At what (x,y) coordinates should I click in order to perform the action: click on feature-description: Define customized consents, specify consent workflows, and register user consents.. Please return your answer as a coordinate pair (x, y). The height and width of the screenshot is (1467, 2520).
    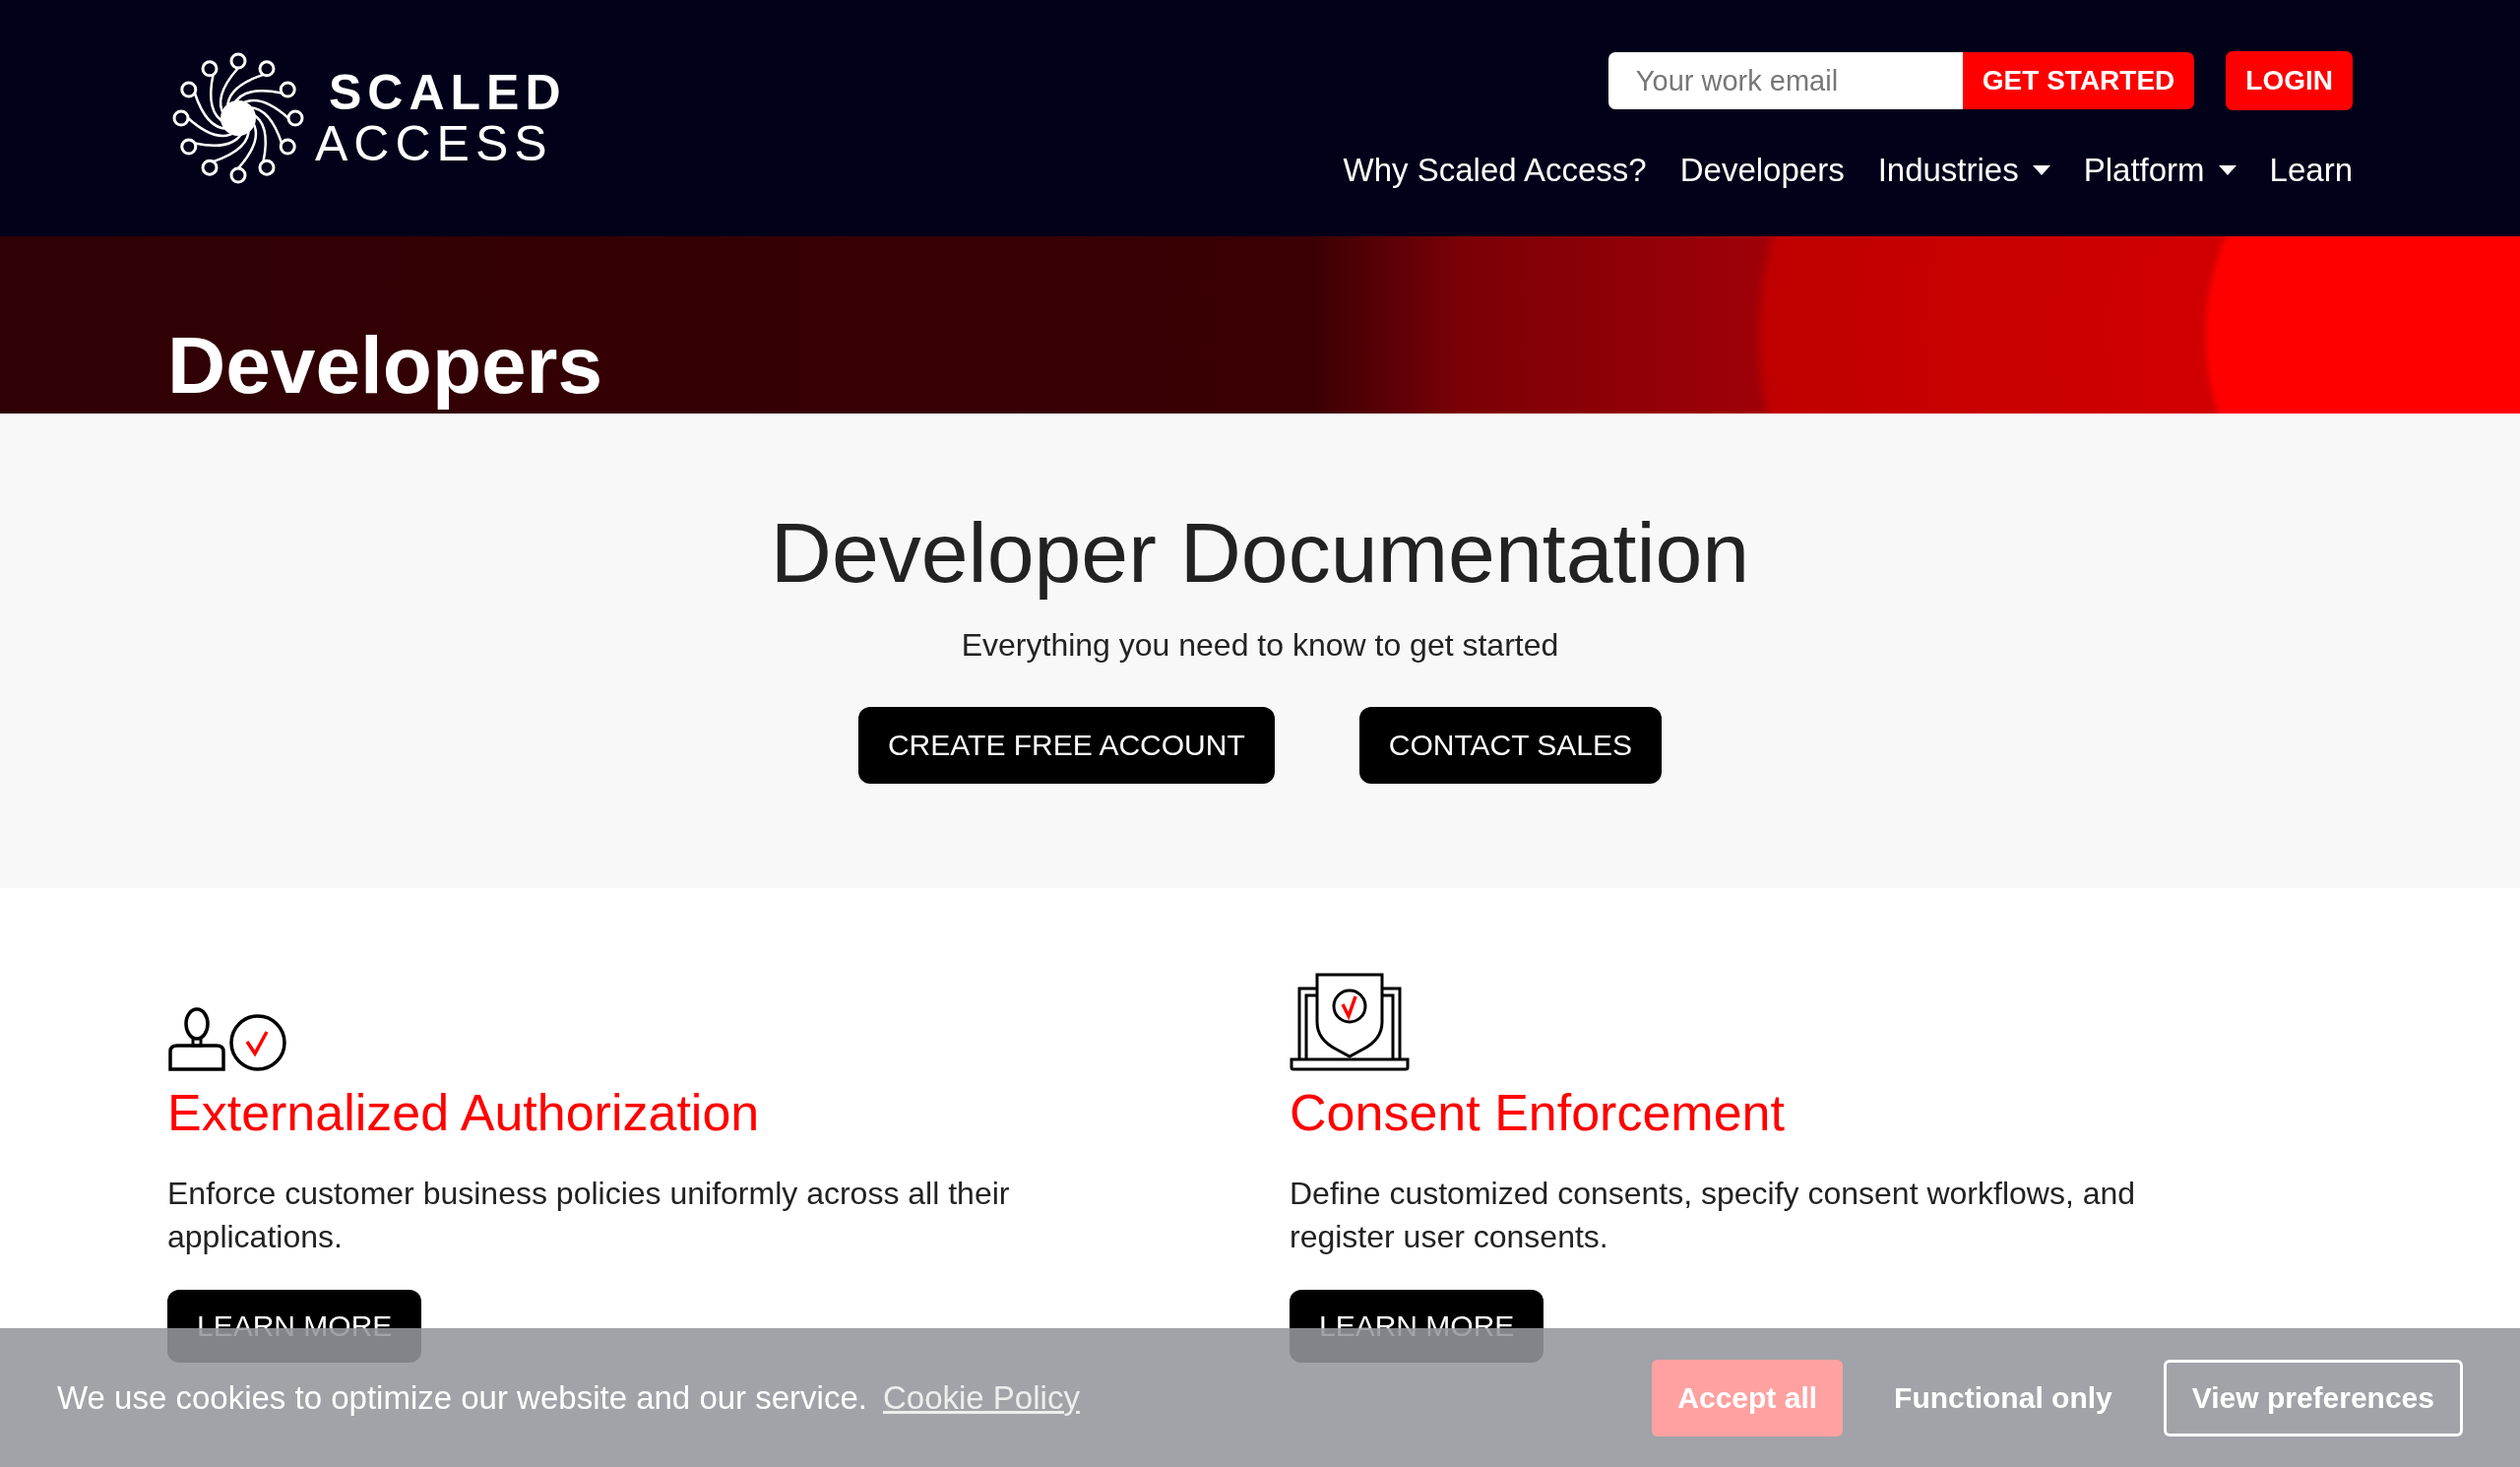
    Looking at the image, I should click on (1713, 1215).